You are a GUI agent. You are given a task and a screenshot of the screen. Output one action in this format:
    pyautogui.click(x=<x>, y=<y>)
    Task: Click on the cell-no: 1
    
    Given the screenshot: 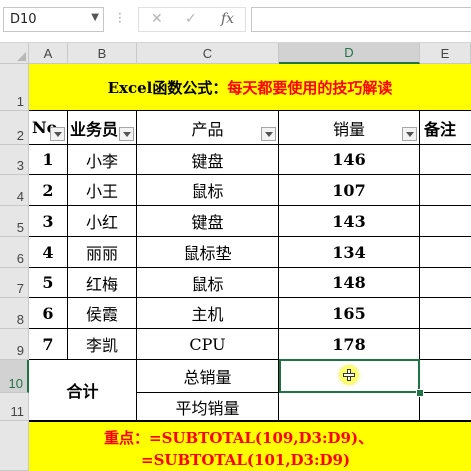 What is the action you would take?
    pyautogui.click(x=48, y=160)
    